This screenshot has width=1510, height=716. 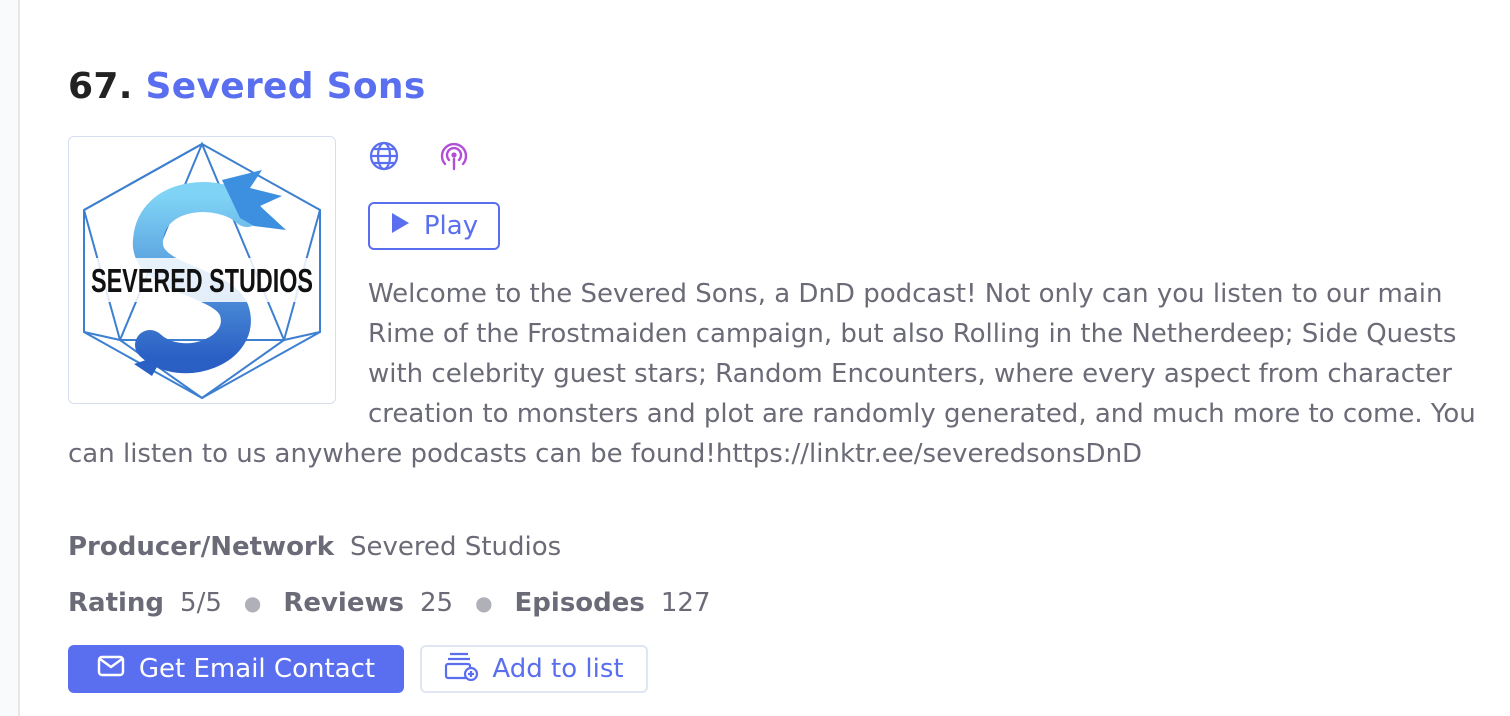 What do you see at coordinates (286, 86) in the screenshot?
I see `podcast-name-link: Severed Sons` at bounding box center [286, 86].